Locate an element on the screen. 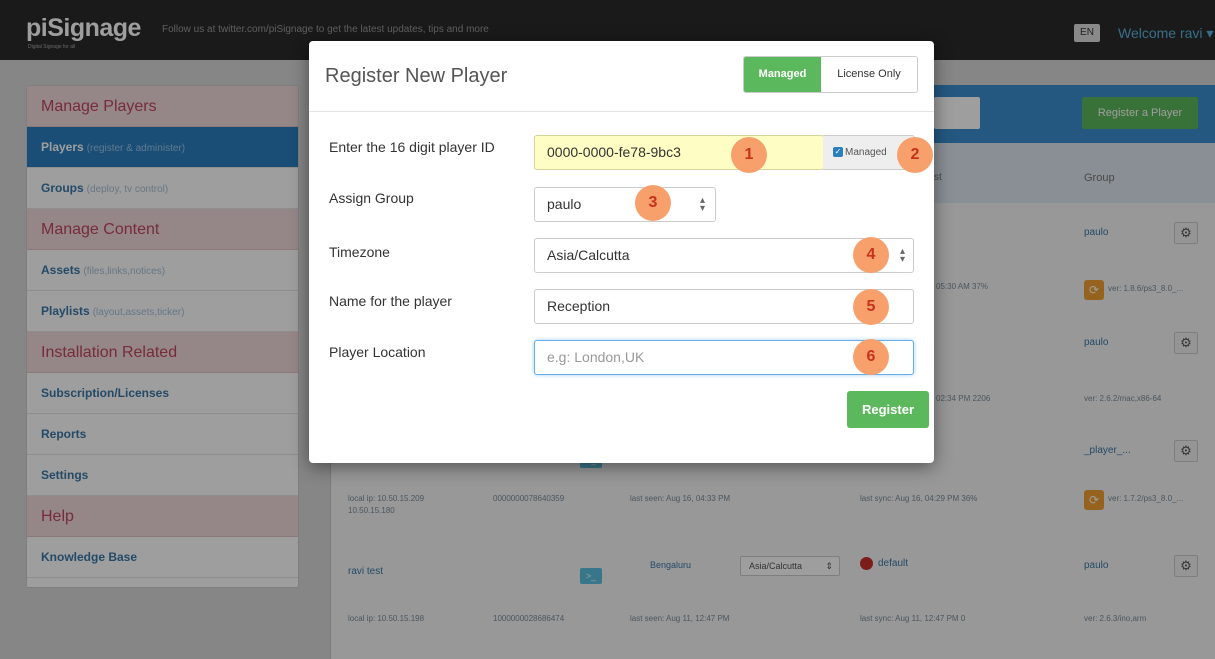 Image resolution: width=1215 pixels, height=659 pixels. player-location-label: Player Location is located at coordinates (377, 352).